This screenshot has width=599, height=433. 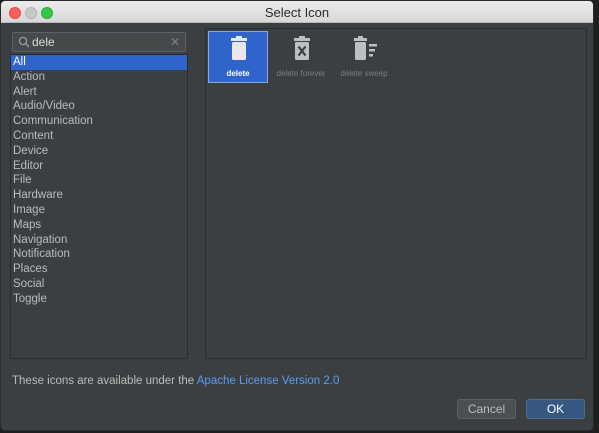 I want to click on license-text: These icons are available under the, so click(x=104, y=381).